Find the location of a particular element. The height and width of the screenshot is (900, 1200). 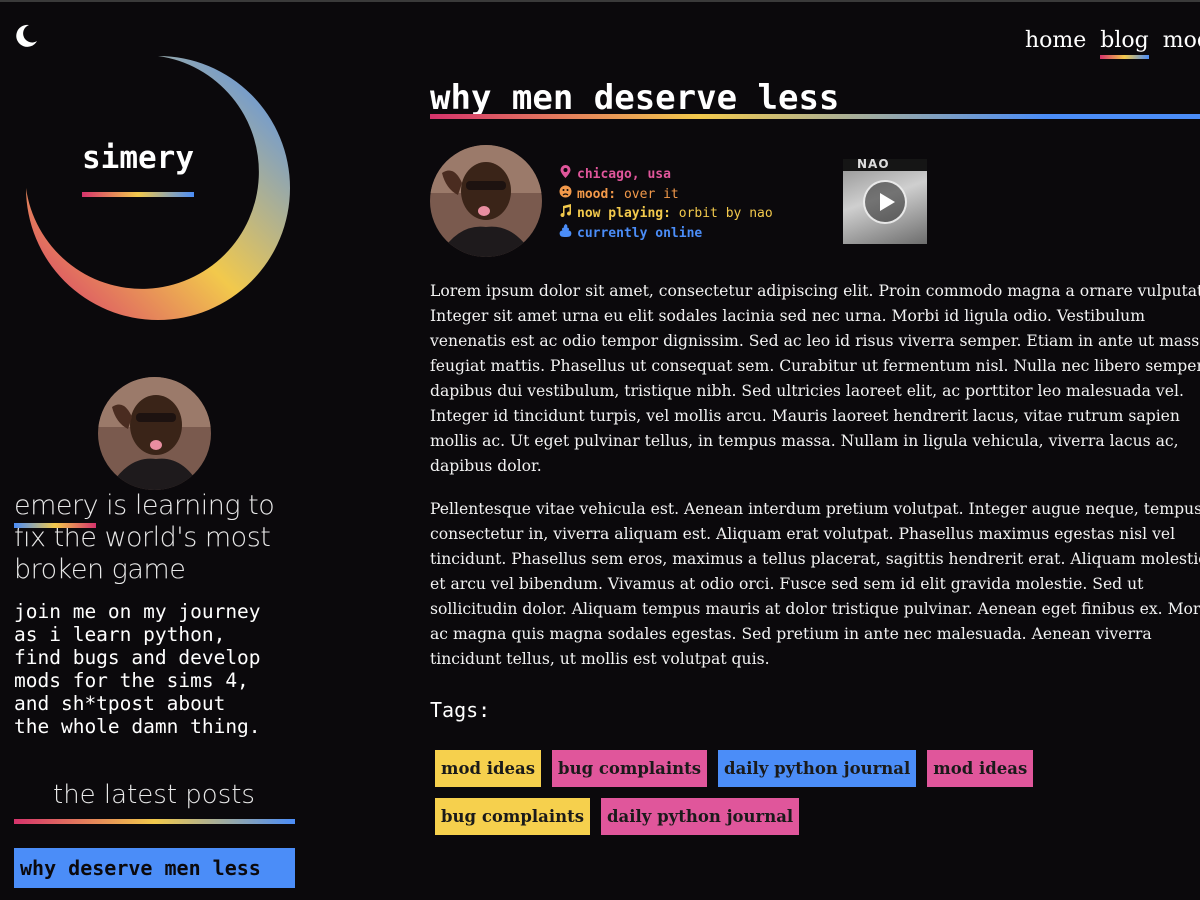

post-author-avatar is located at coordinates (486, 201).